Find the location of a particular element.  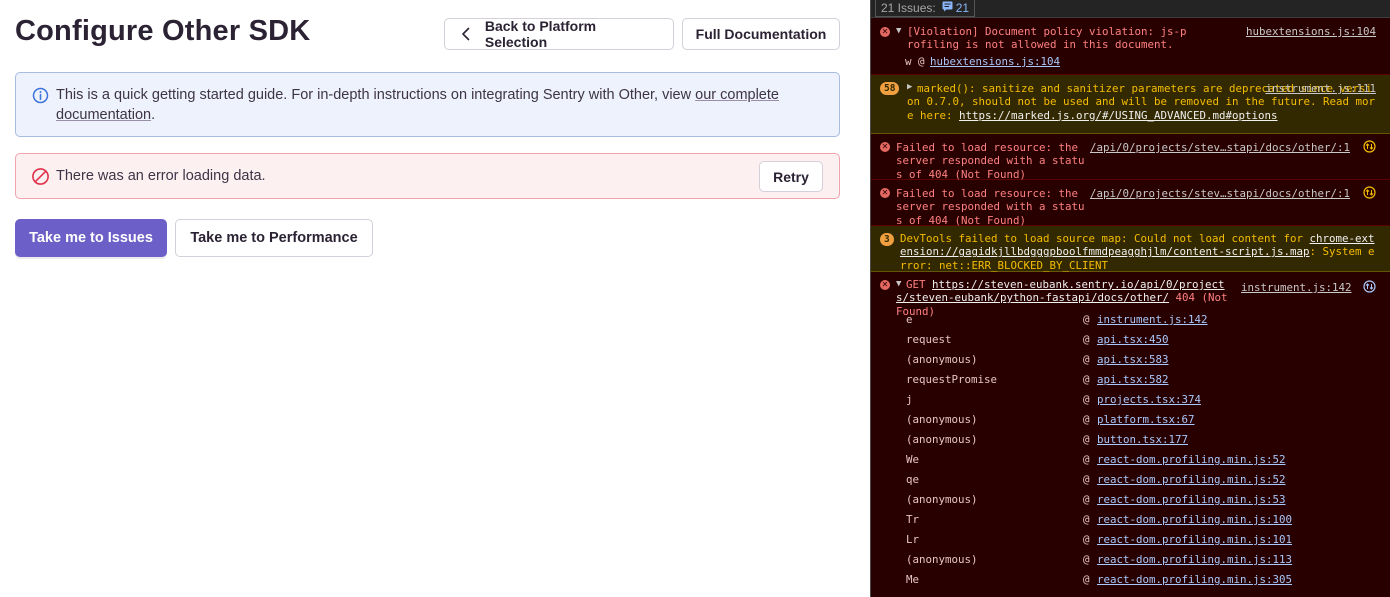

stack-frame: j @ projects.tsx:374 is located at coordinates (1130, 400).